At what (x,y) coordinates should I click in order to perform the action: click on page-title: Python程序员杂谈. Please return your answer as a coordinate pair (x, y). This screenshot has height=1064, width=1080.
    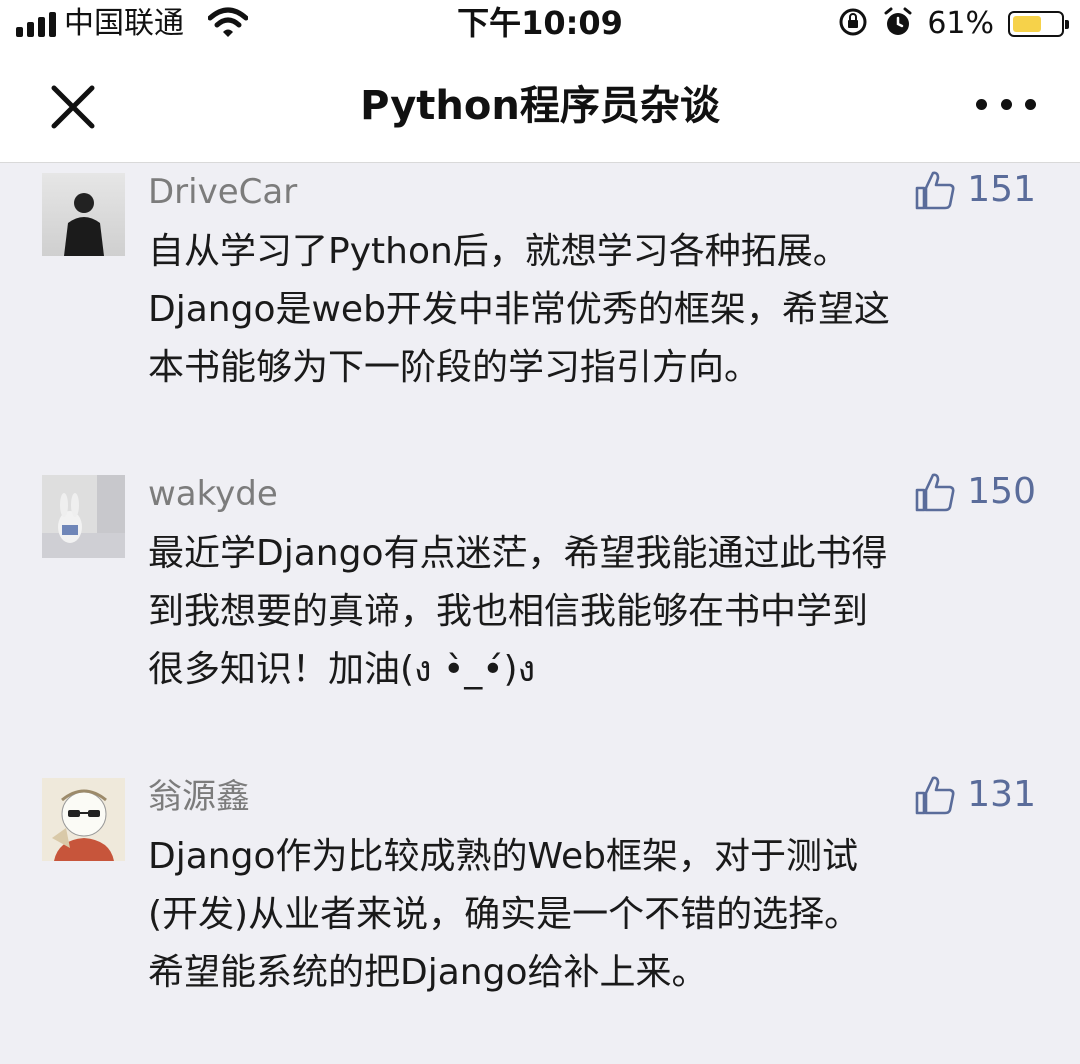
    Looking at the image, I should click on (540, 106).